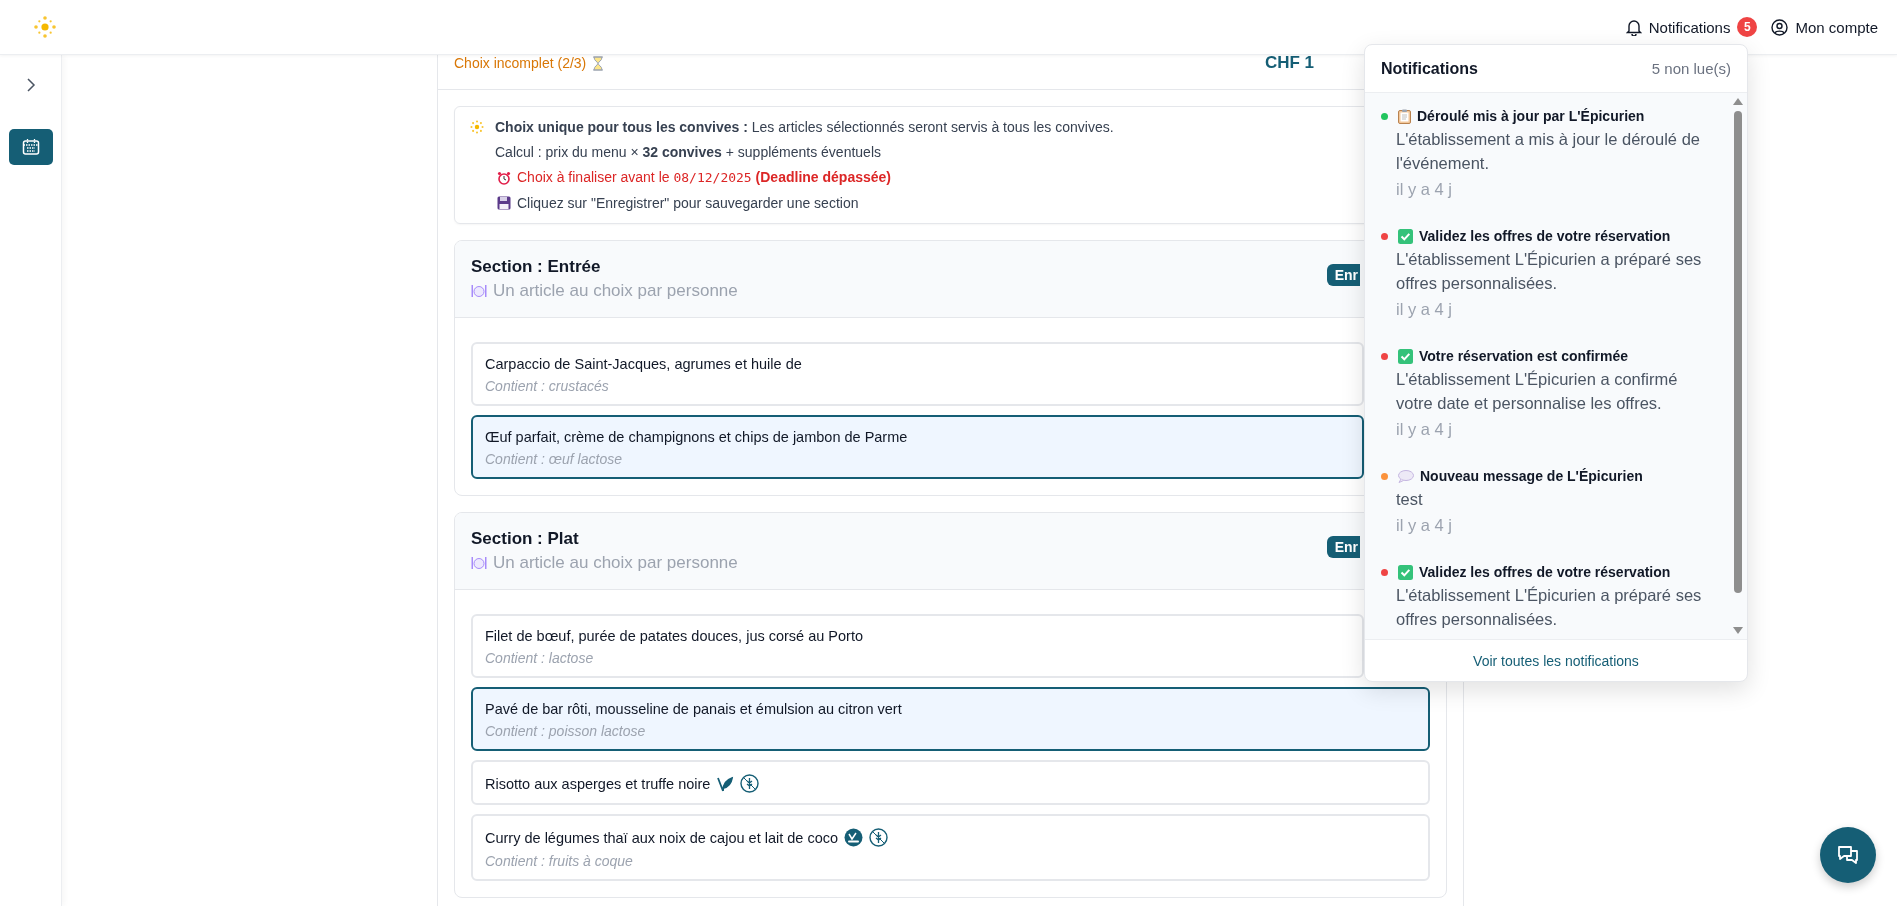  Describe the element at coordinates (559, 861) in the screenshot. I see `allergen-text: Contient : fruits à coque` at that location.